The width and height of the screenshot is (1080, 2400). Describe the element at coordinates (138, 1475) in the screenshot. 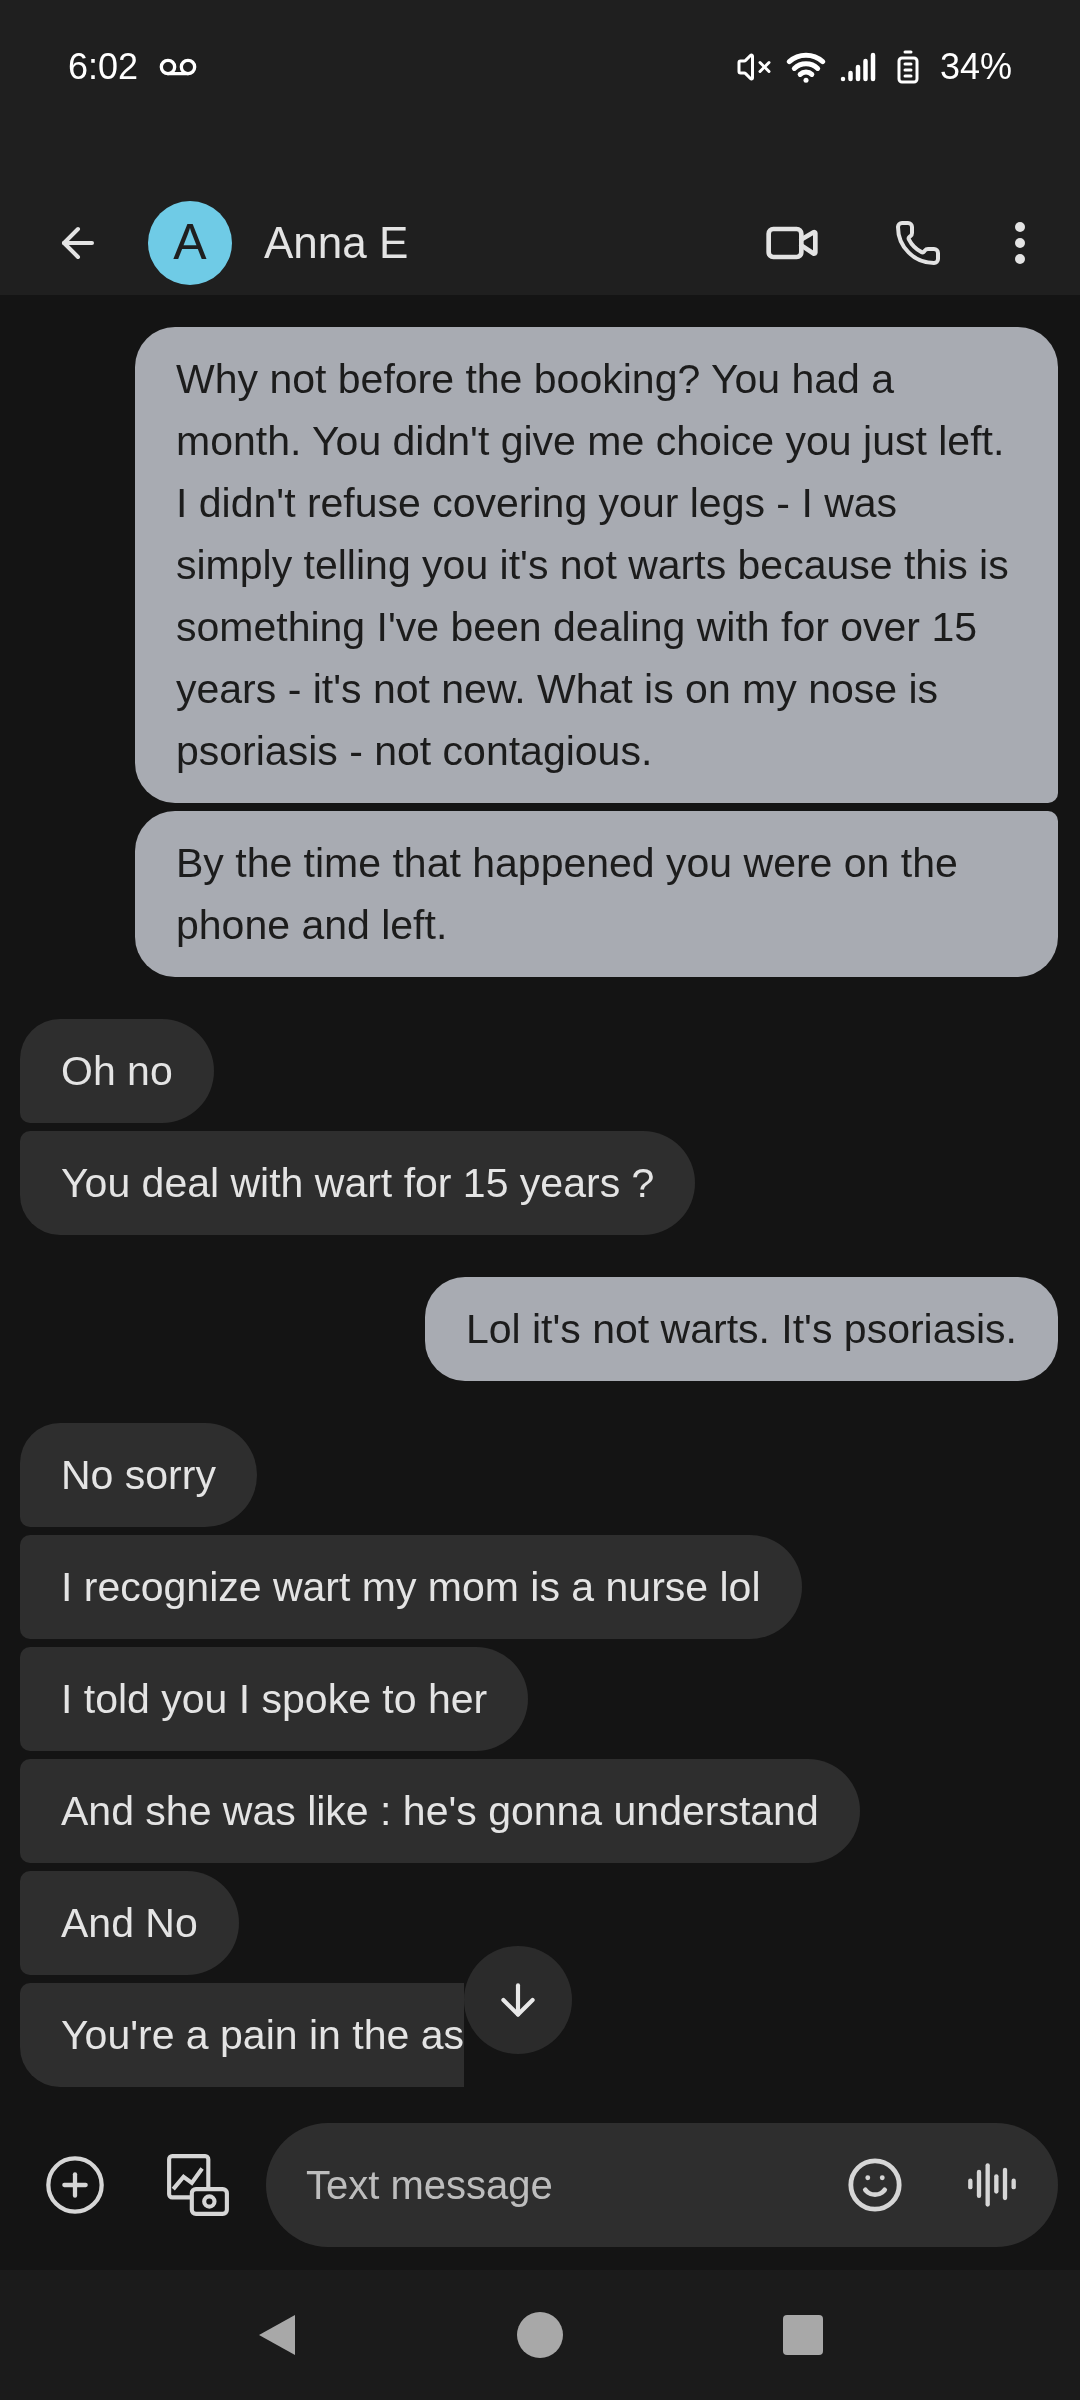

I see `received-message-bubble: No sorry` at that location.